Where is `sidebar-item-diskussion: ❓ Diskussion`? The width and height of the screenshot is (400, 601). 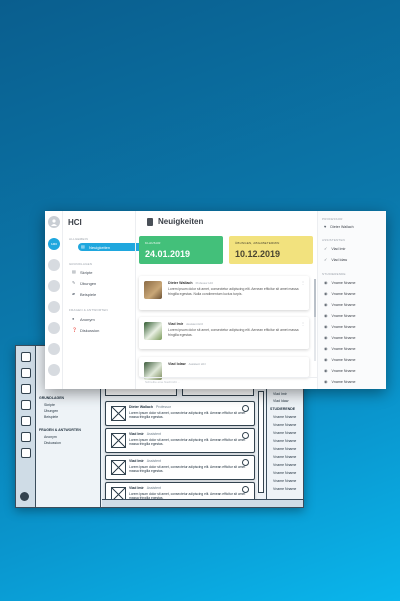 sidebar-item-diskussion: ❓ Diskussion is located at coordinates (85, 330).